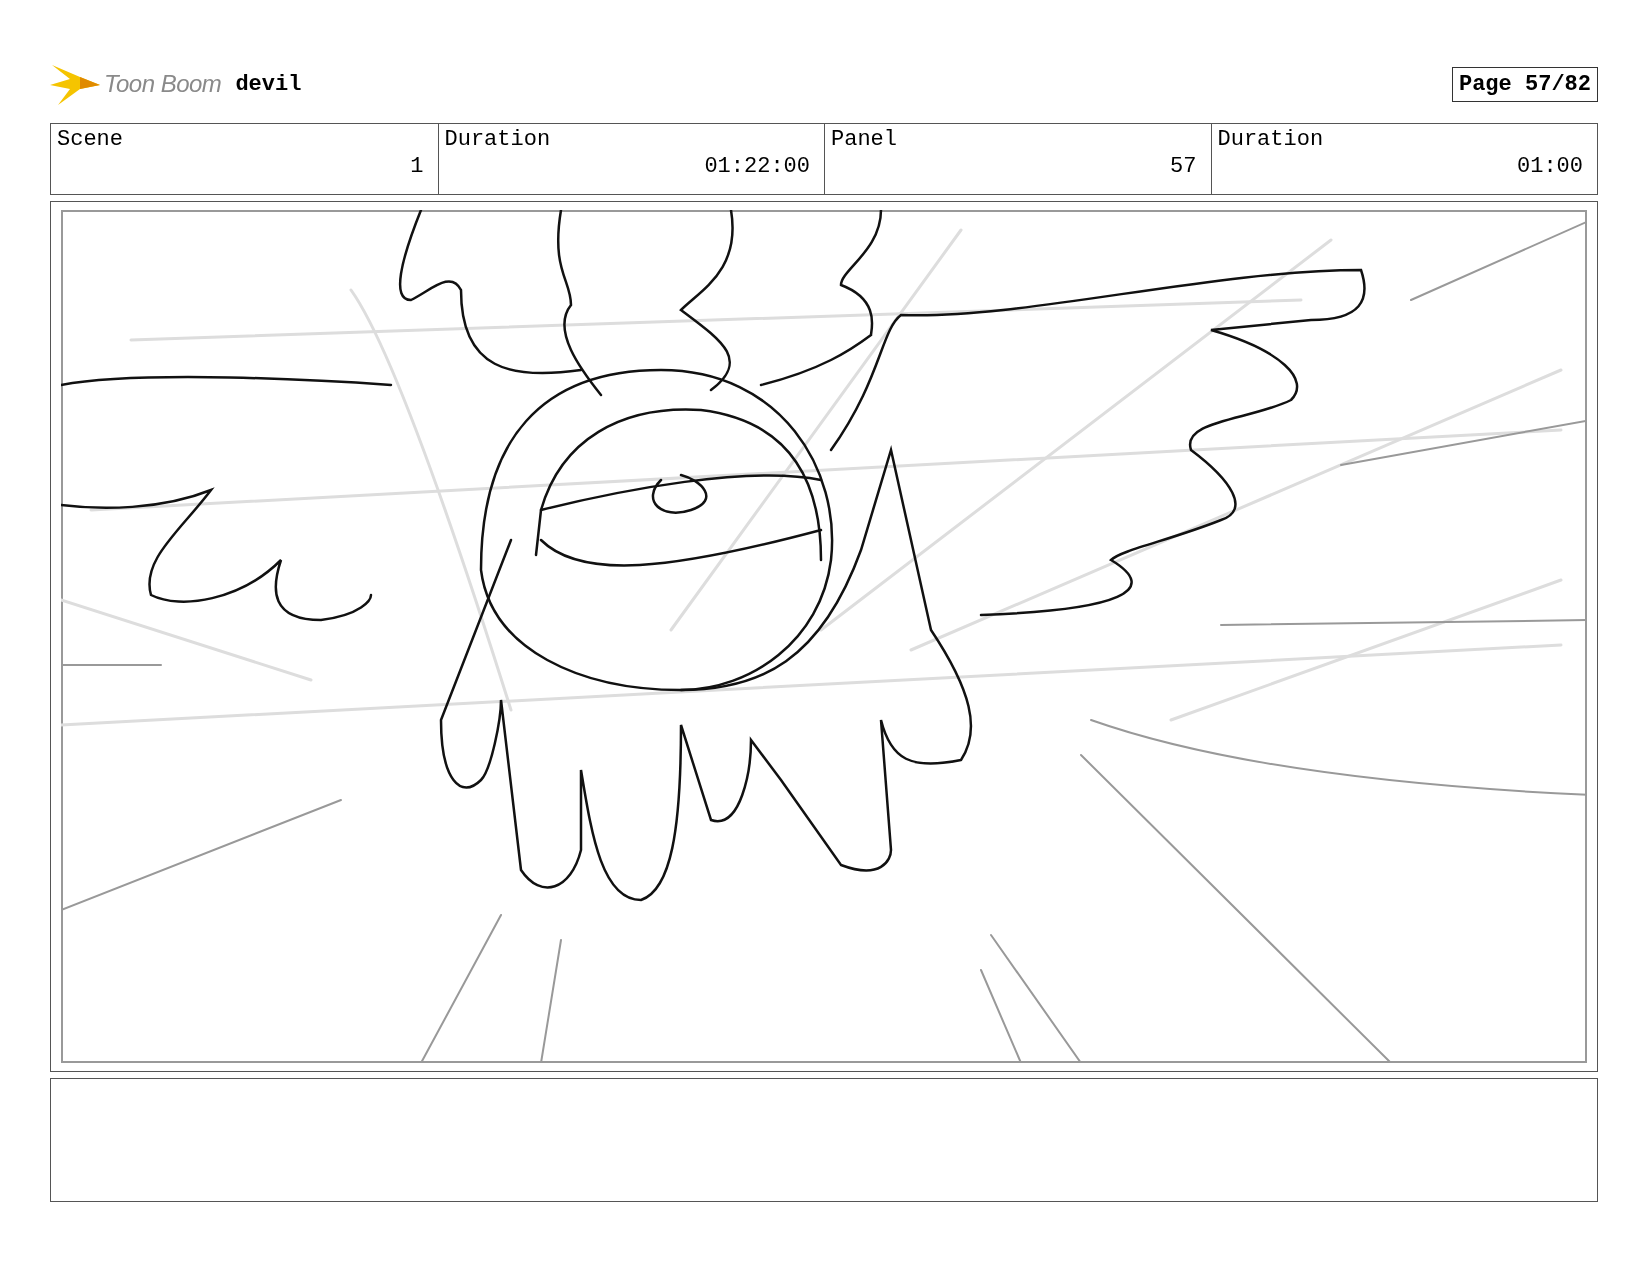  What do you see at coordinates (1524, 84) in the screenshot?
I see `page-number: Page 57/82` at bounding box center [1524, 84].